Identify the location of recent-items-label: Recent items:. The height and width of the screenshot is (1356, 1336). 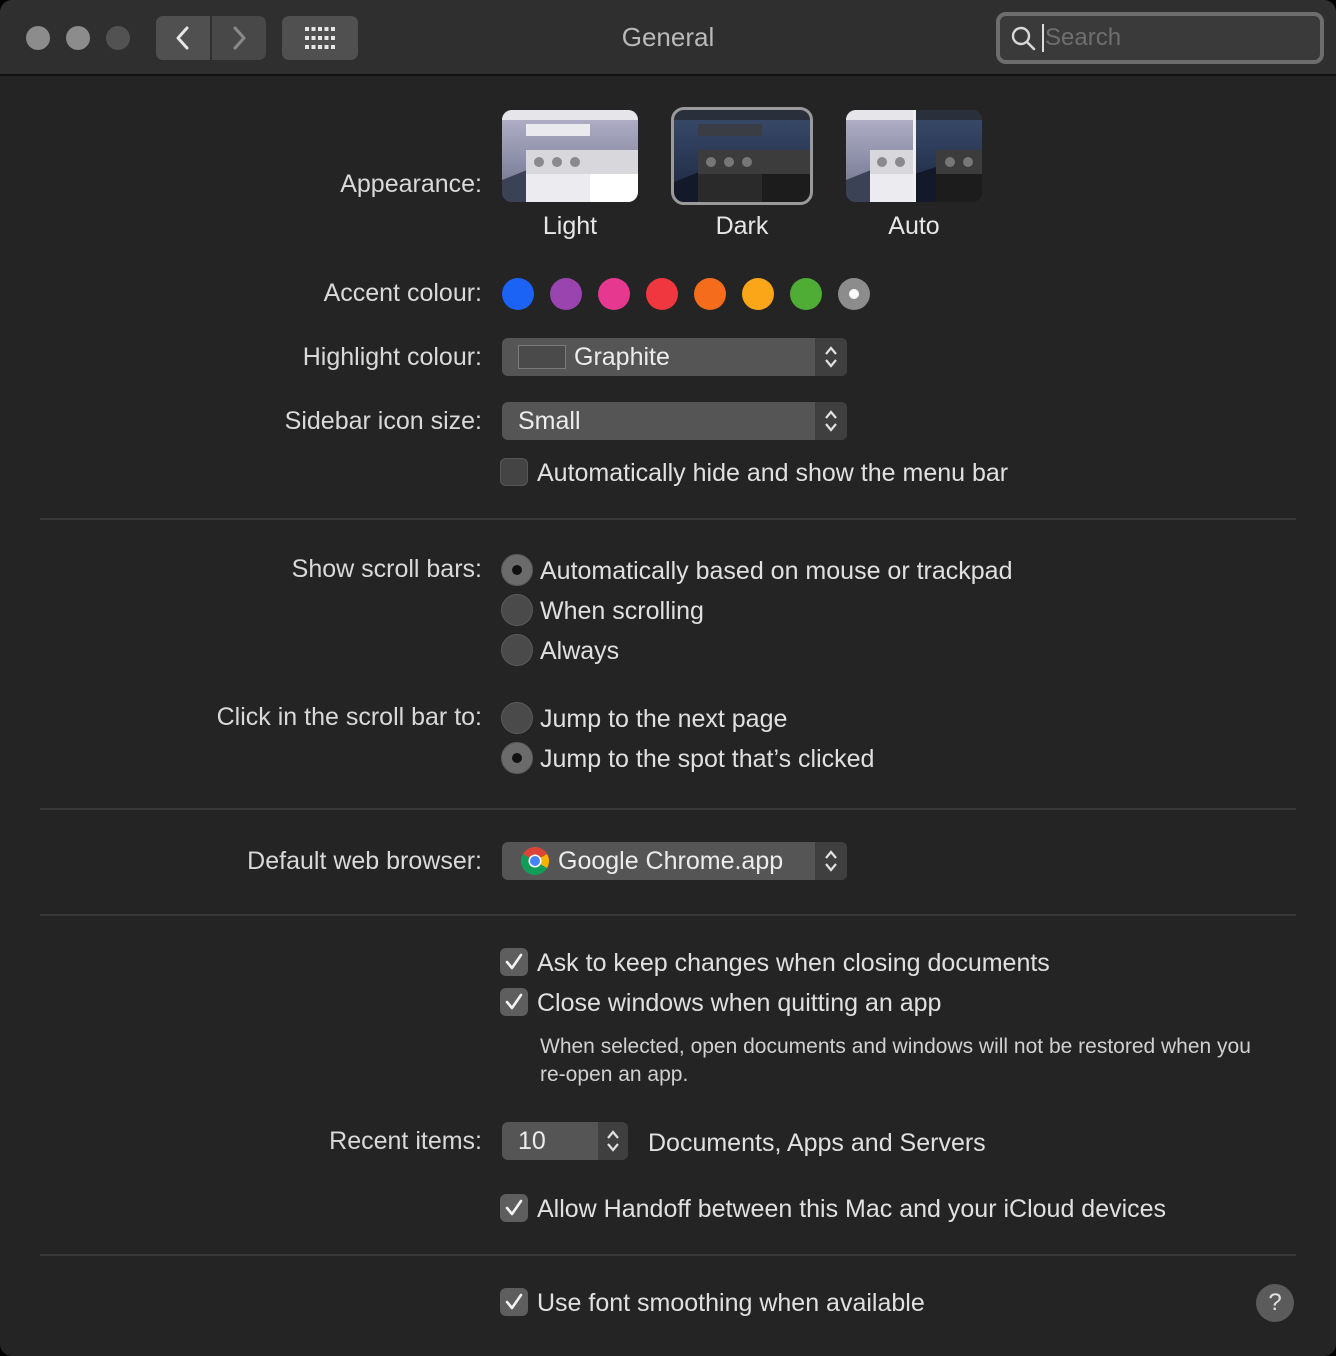
(405, 1141).